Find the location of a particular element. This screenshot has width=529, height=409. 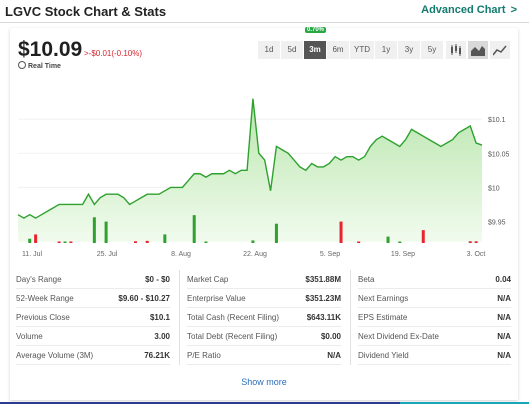

stat-row: Total Cash (Recent Filing) $643.11K is located at coordinates (264, 317).